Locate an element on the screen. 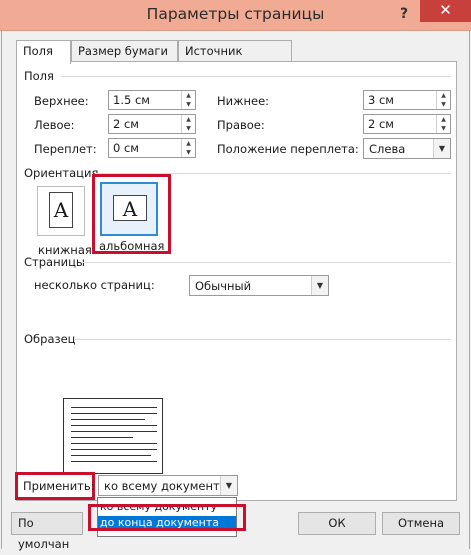 The height and width of the screenshot is (555, 471). close-button: ✕ is located at coordinates (445, 11).